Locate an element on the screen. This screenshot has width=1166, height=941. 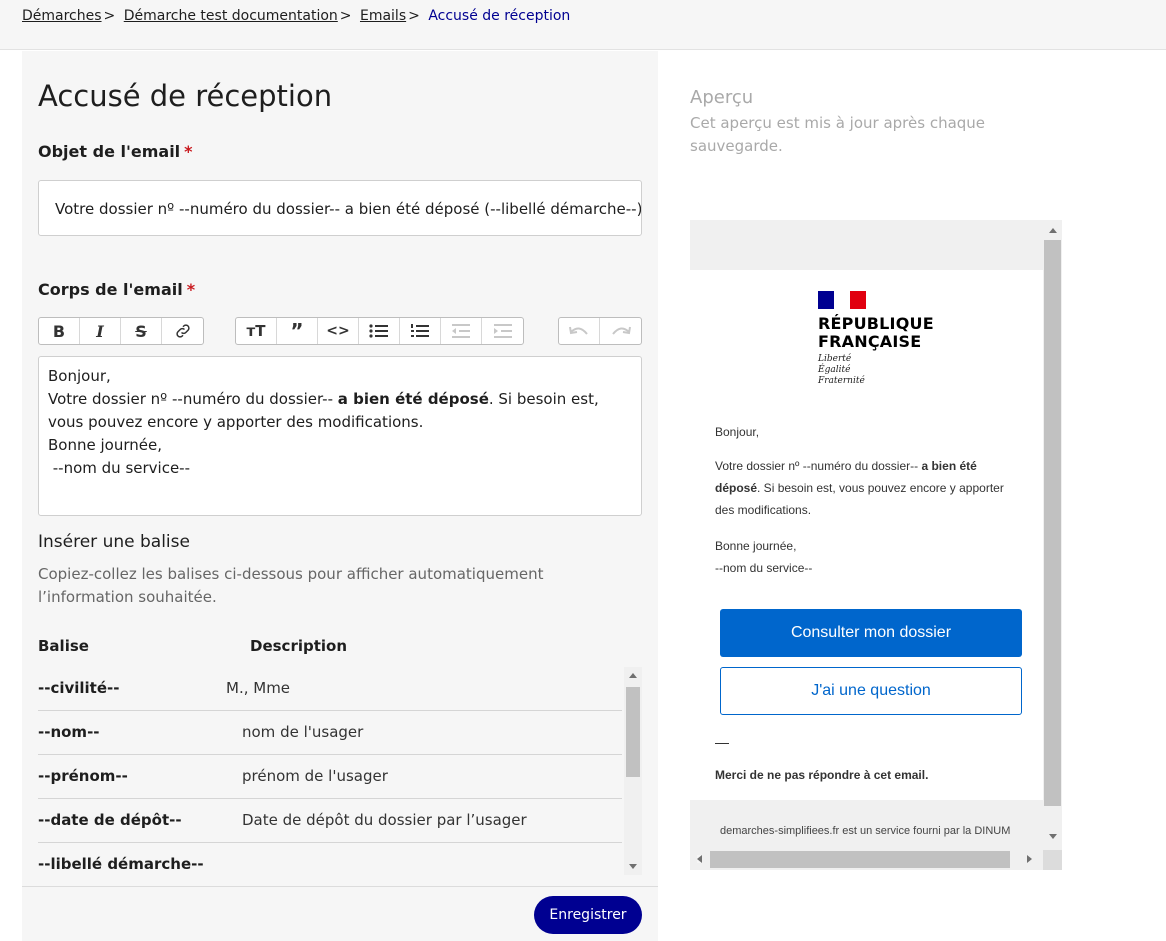
scroll-right-icon is located at coordinates (1029, 859).